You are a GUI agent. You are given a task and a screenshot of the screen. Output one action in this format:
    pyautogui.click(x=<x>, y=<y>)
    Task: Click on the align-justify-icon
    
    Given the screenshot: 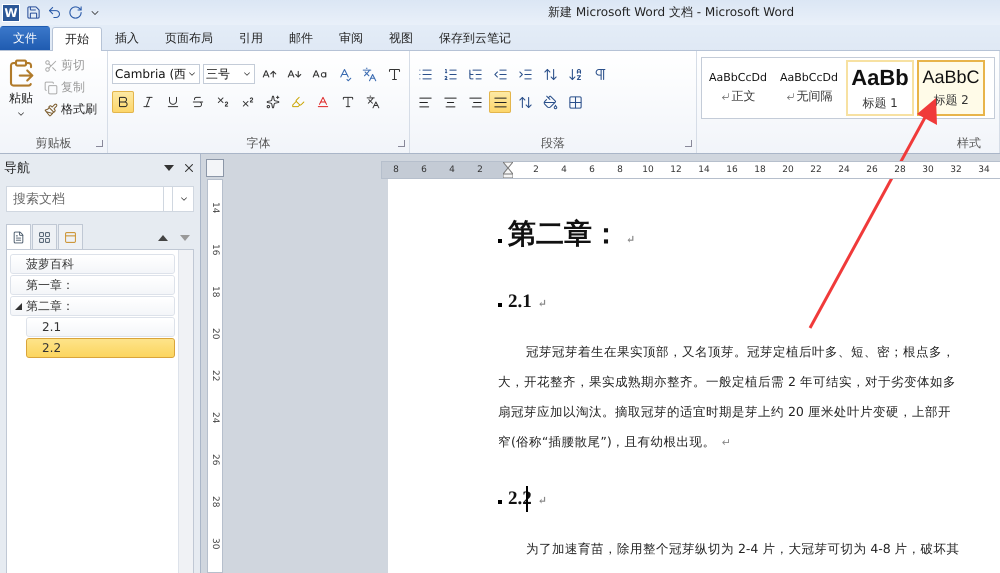 What is the action you would take?
    pyautogui.click(x=500, y=102)
    